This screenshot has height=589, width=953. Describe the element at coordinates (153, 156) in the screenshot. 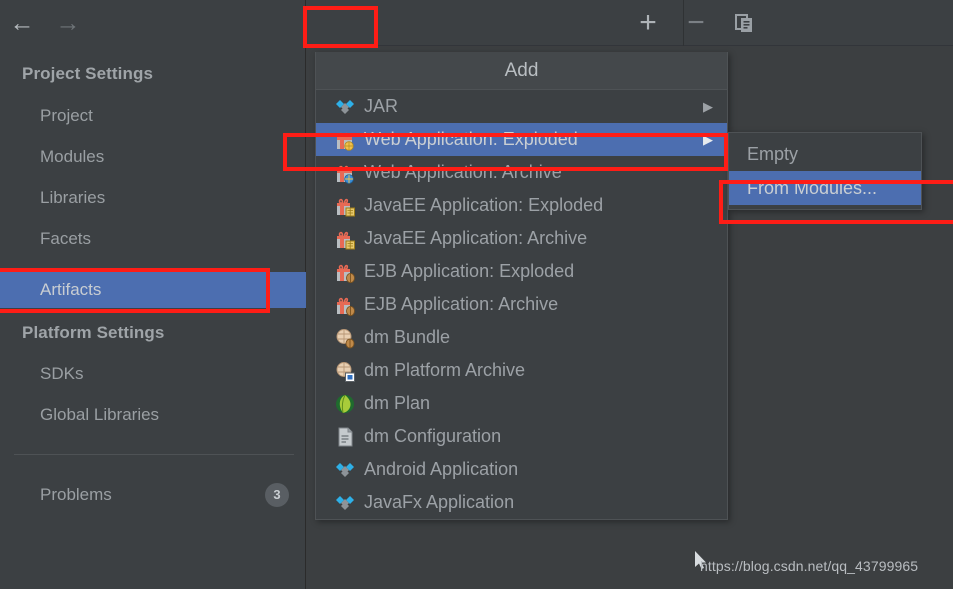

I see `sidebar-item-modules: Modules` at that location.